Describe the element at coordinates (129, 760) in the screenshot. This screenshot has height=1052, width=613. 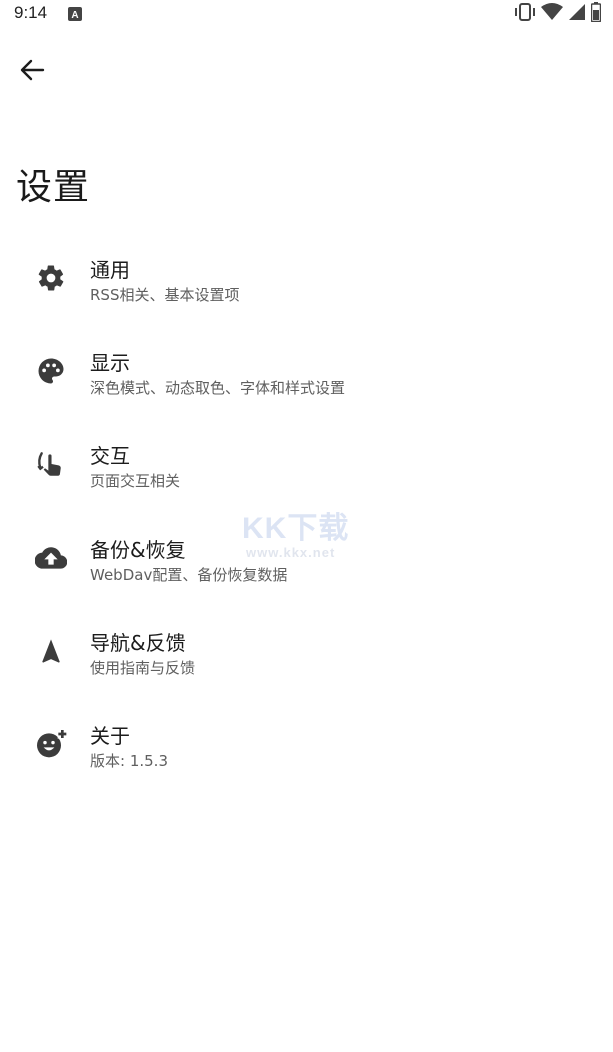
I see `settings-item-subtitle: 版本: 1.5.3` at that location.